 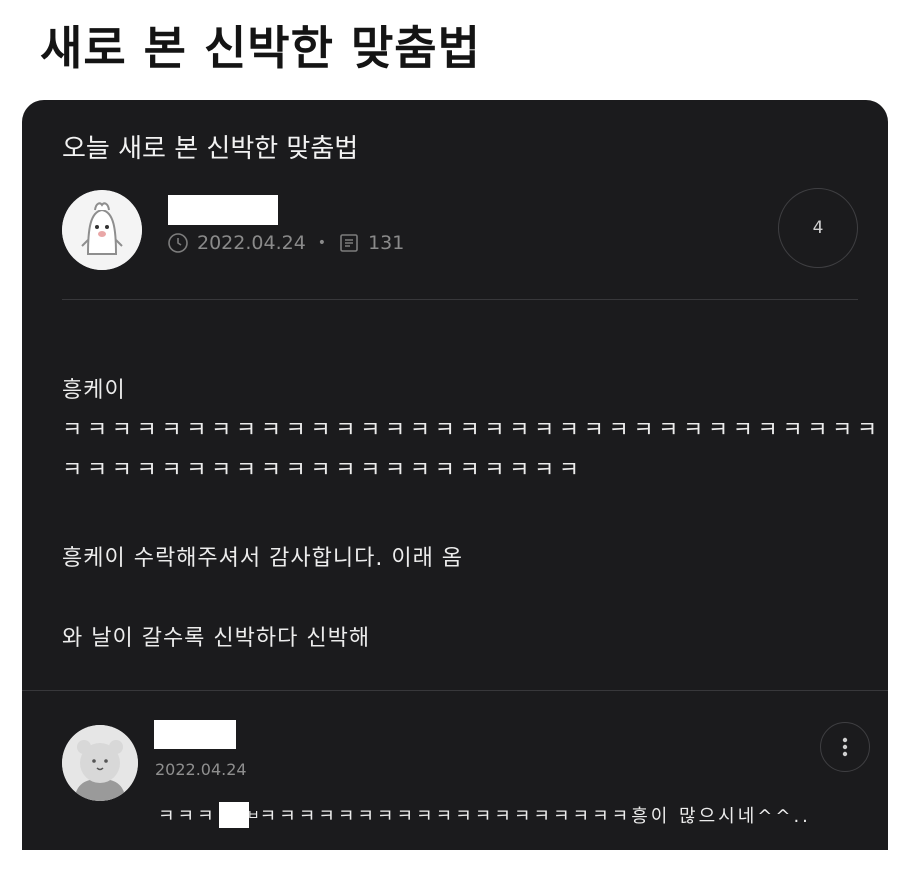 I want to click on author-avatar, so click(x=102, y=230).